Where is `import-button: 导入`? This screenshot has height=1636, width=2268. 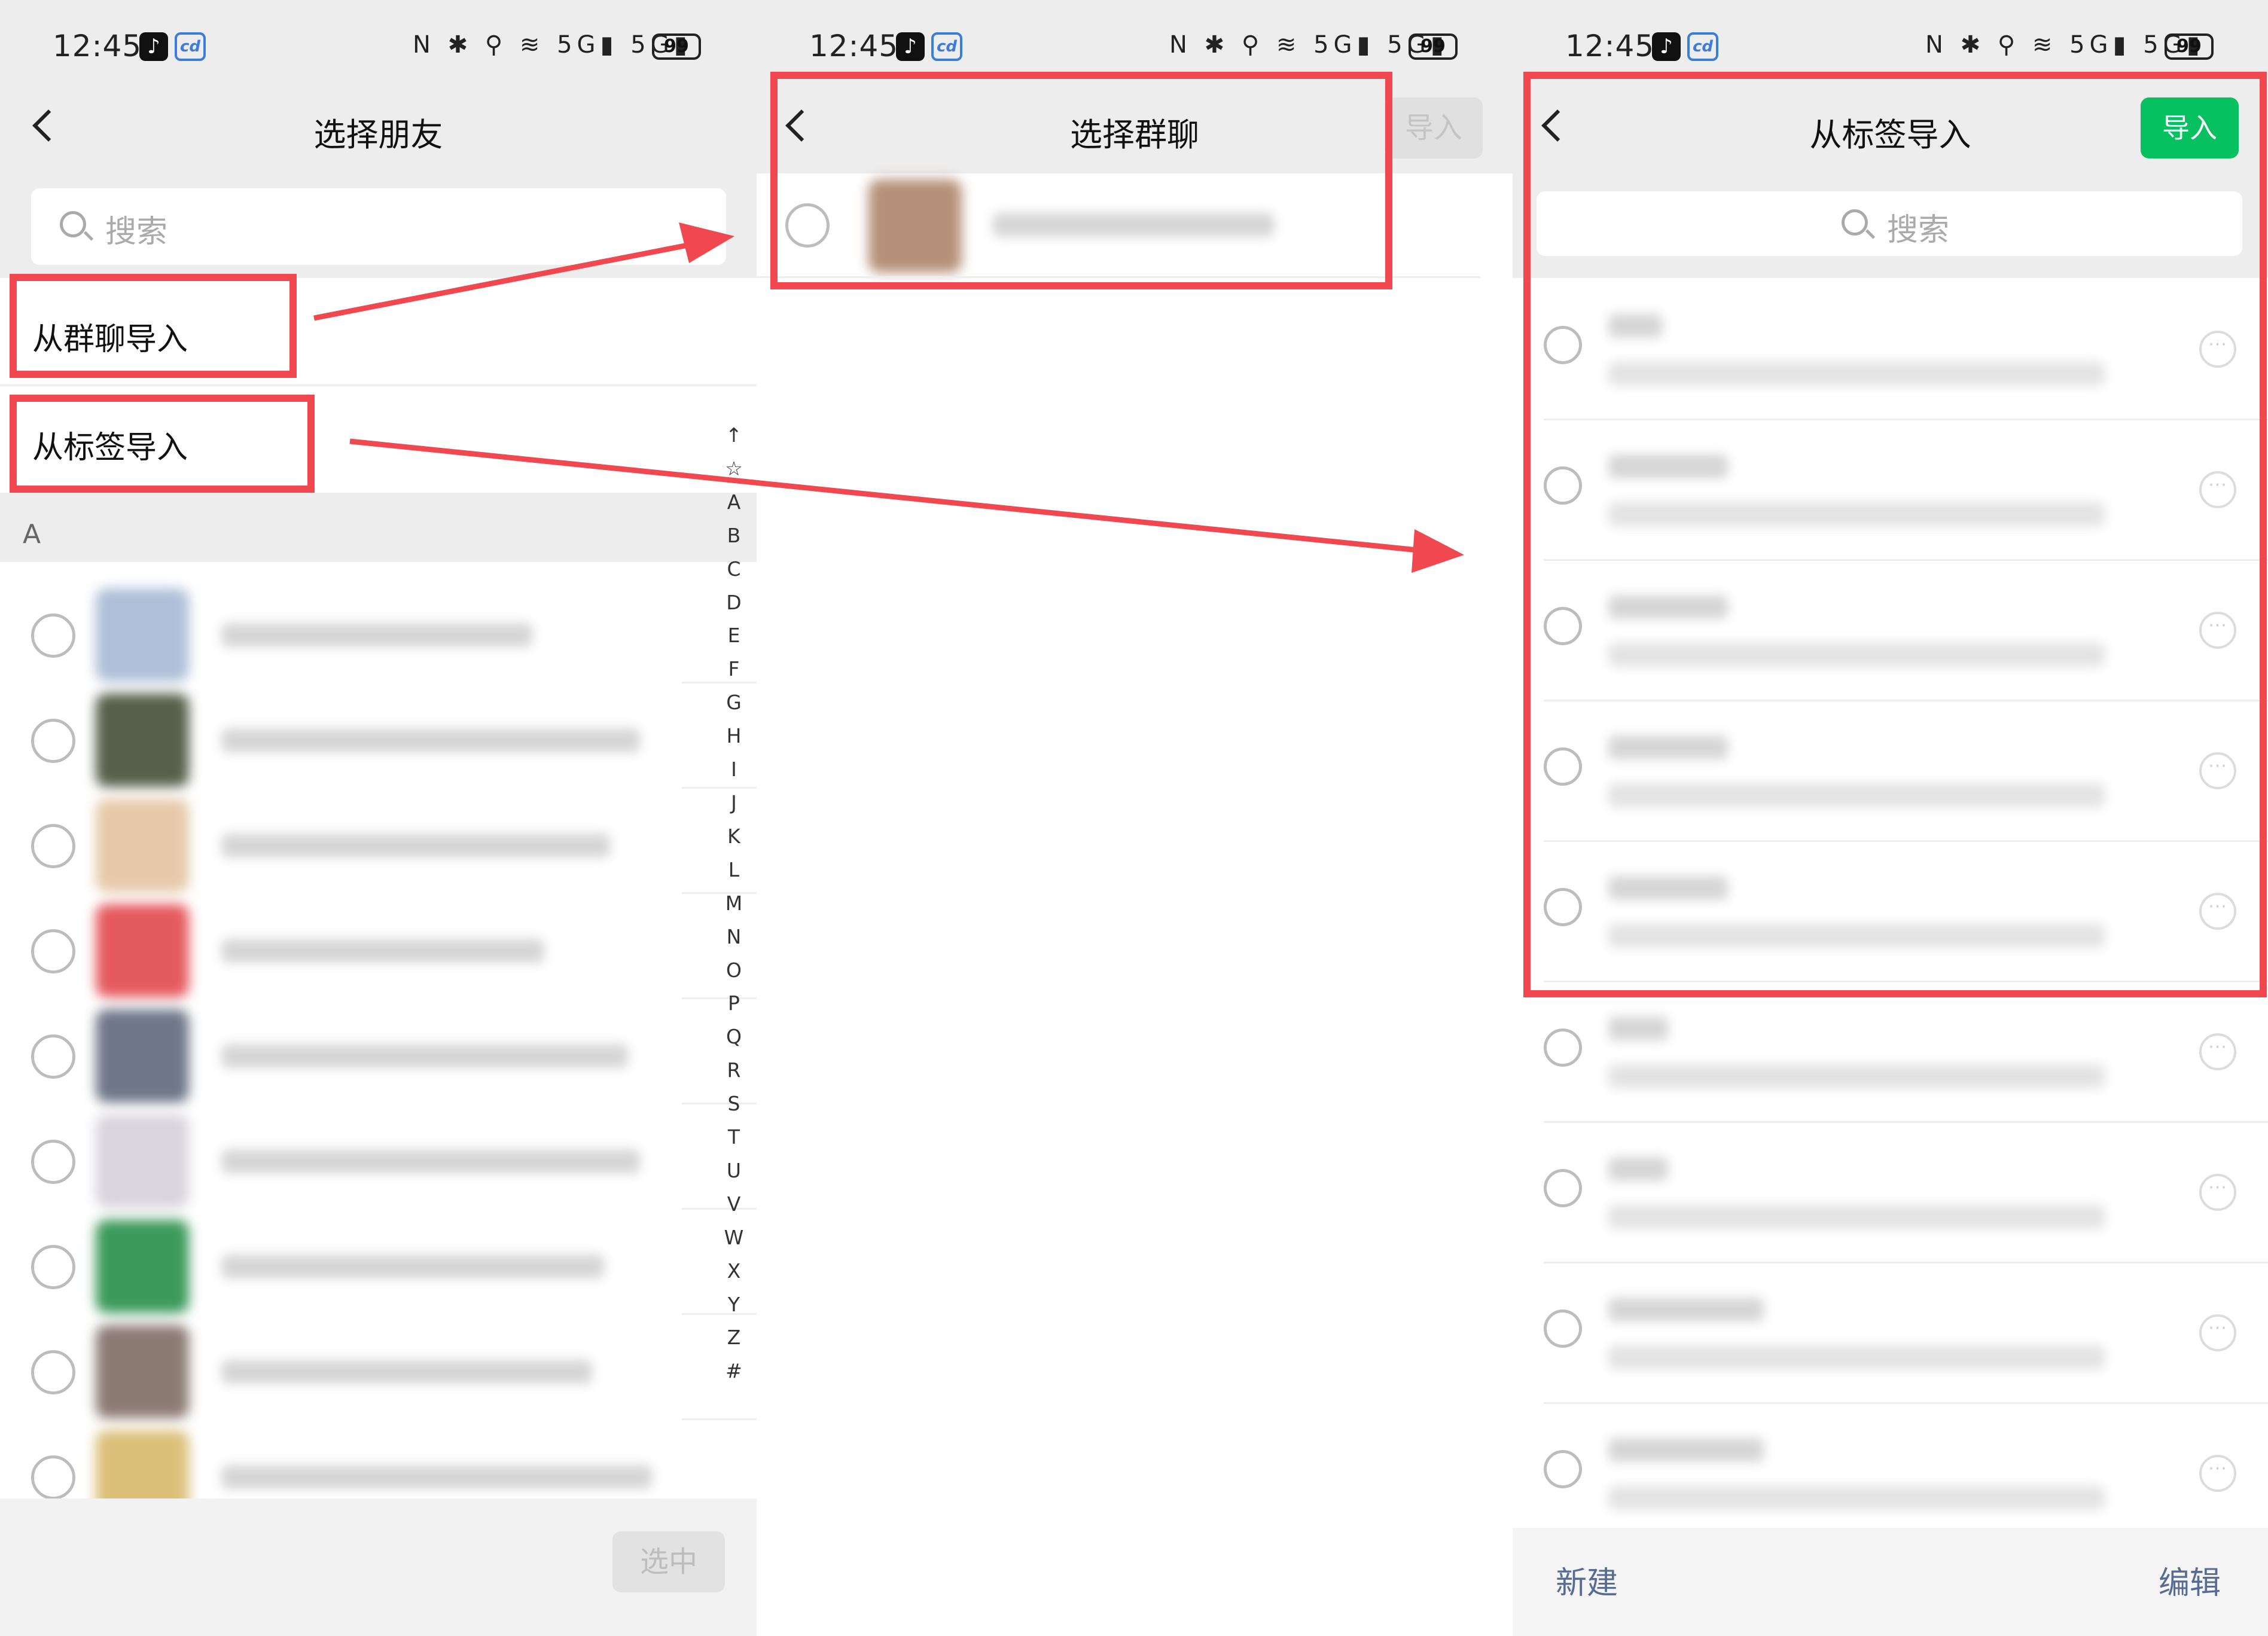 import-button: 导入 is located at coordinates (1434, 127).